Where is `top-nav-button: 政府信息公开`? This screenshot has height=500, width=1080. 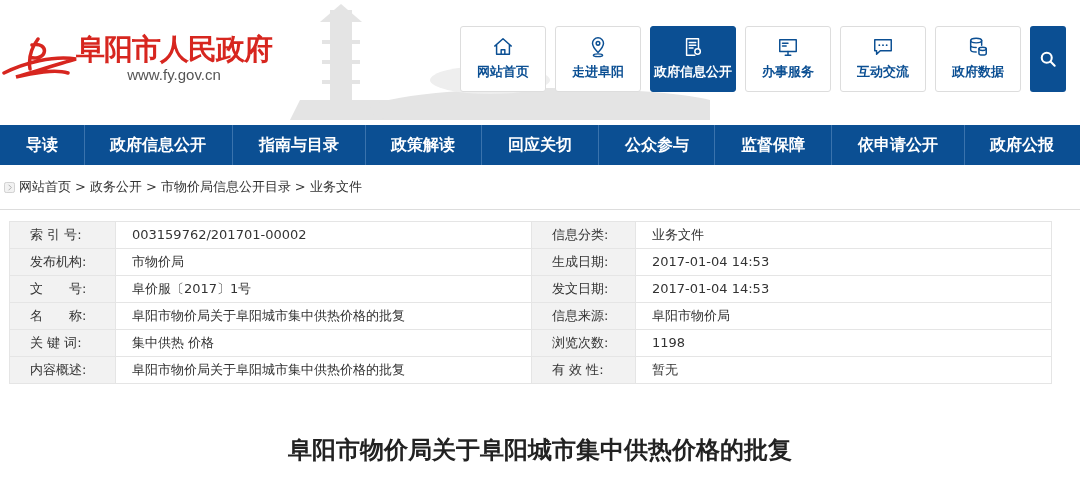
top-nav-button: 政府信息公开 is located at coordinates (693, 59).